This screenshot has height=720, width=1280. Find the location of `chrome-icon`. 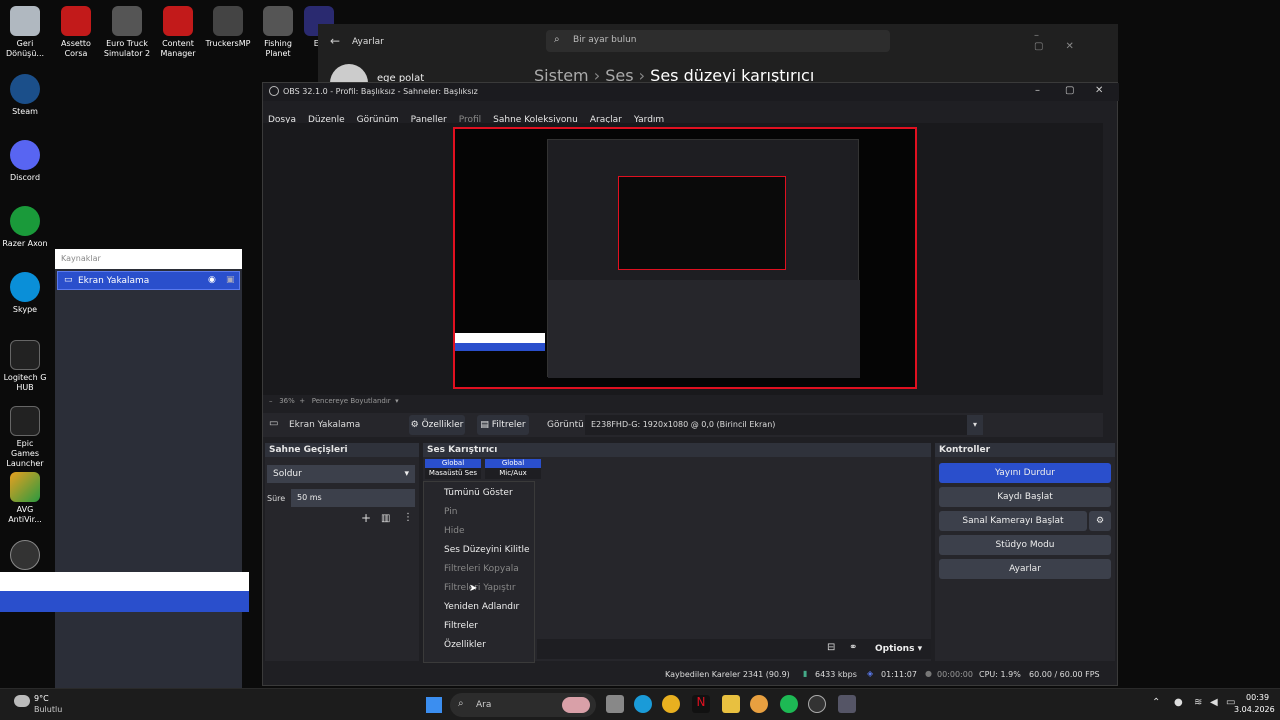

chrome-icon is located at coordinates (671, 704).